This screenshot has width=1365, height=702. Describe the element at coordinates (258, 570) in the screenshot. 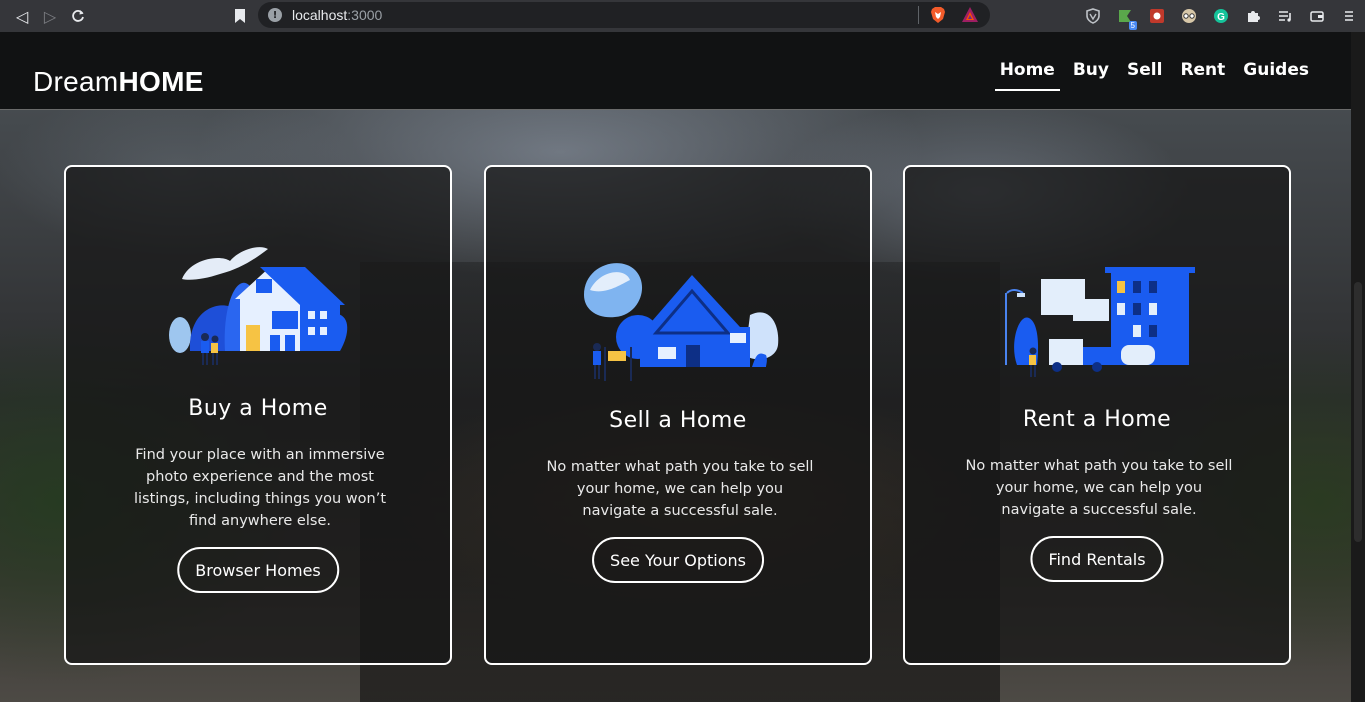

I see `browse-homes-button: Browser Homes` at that location.